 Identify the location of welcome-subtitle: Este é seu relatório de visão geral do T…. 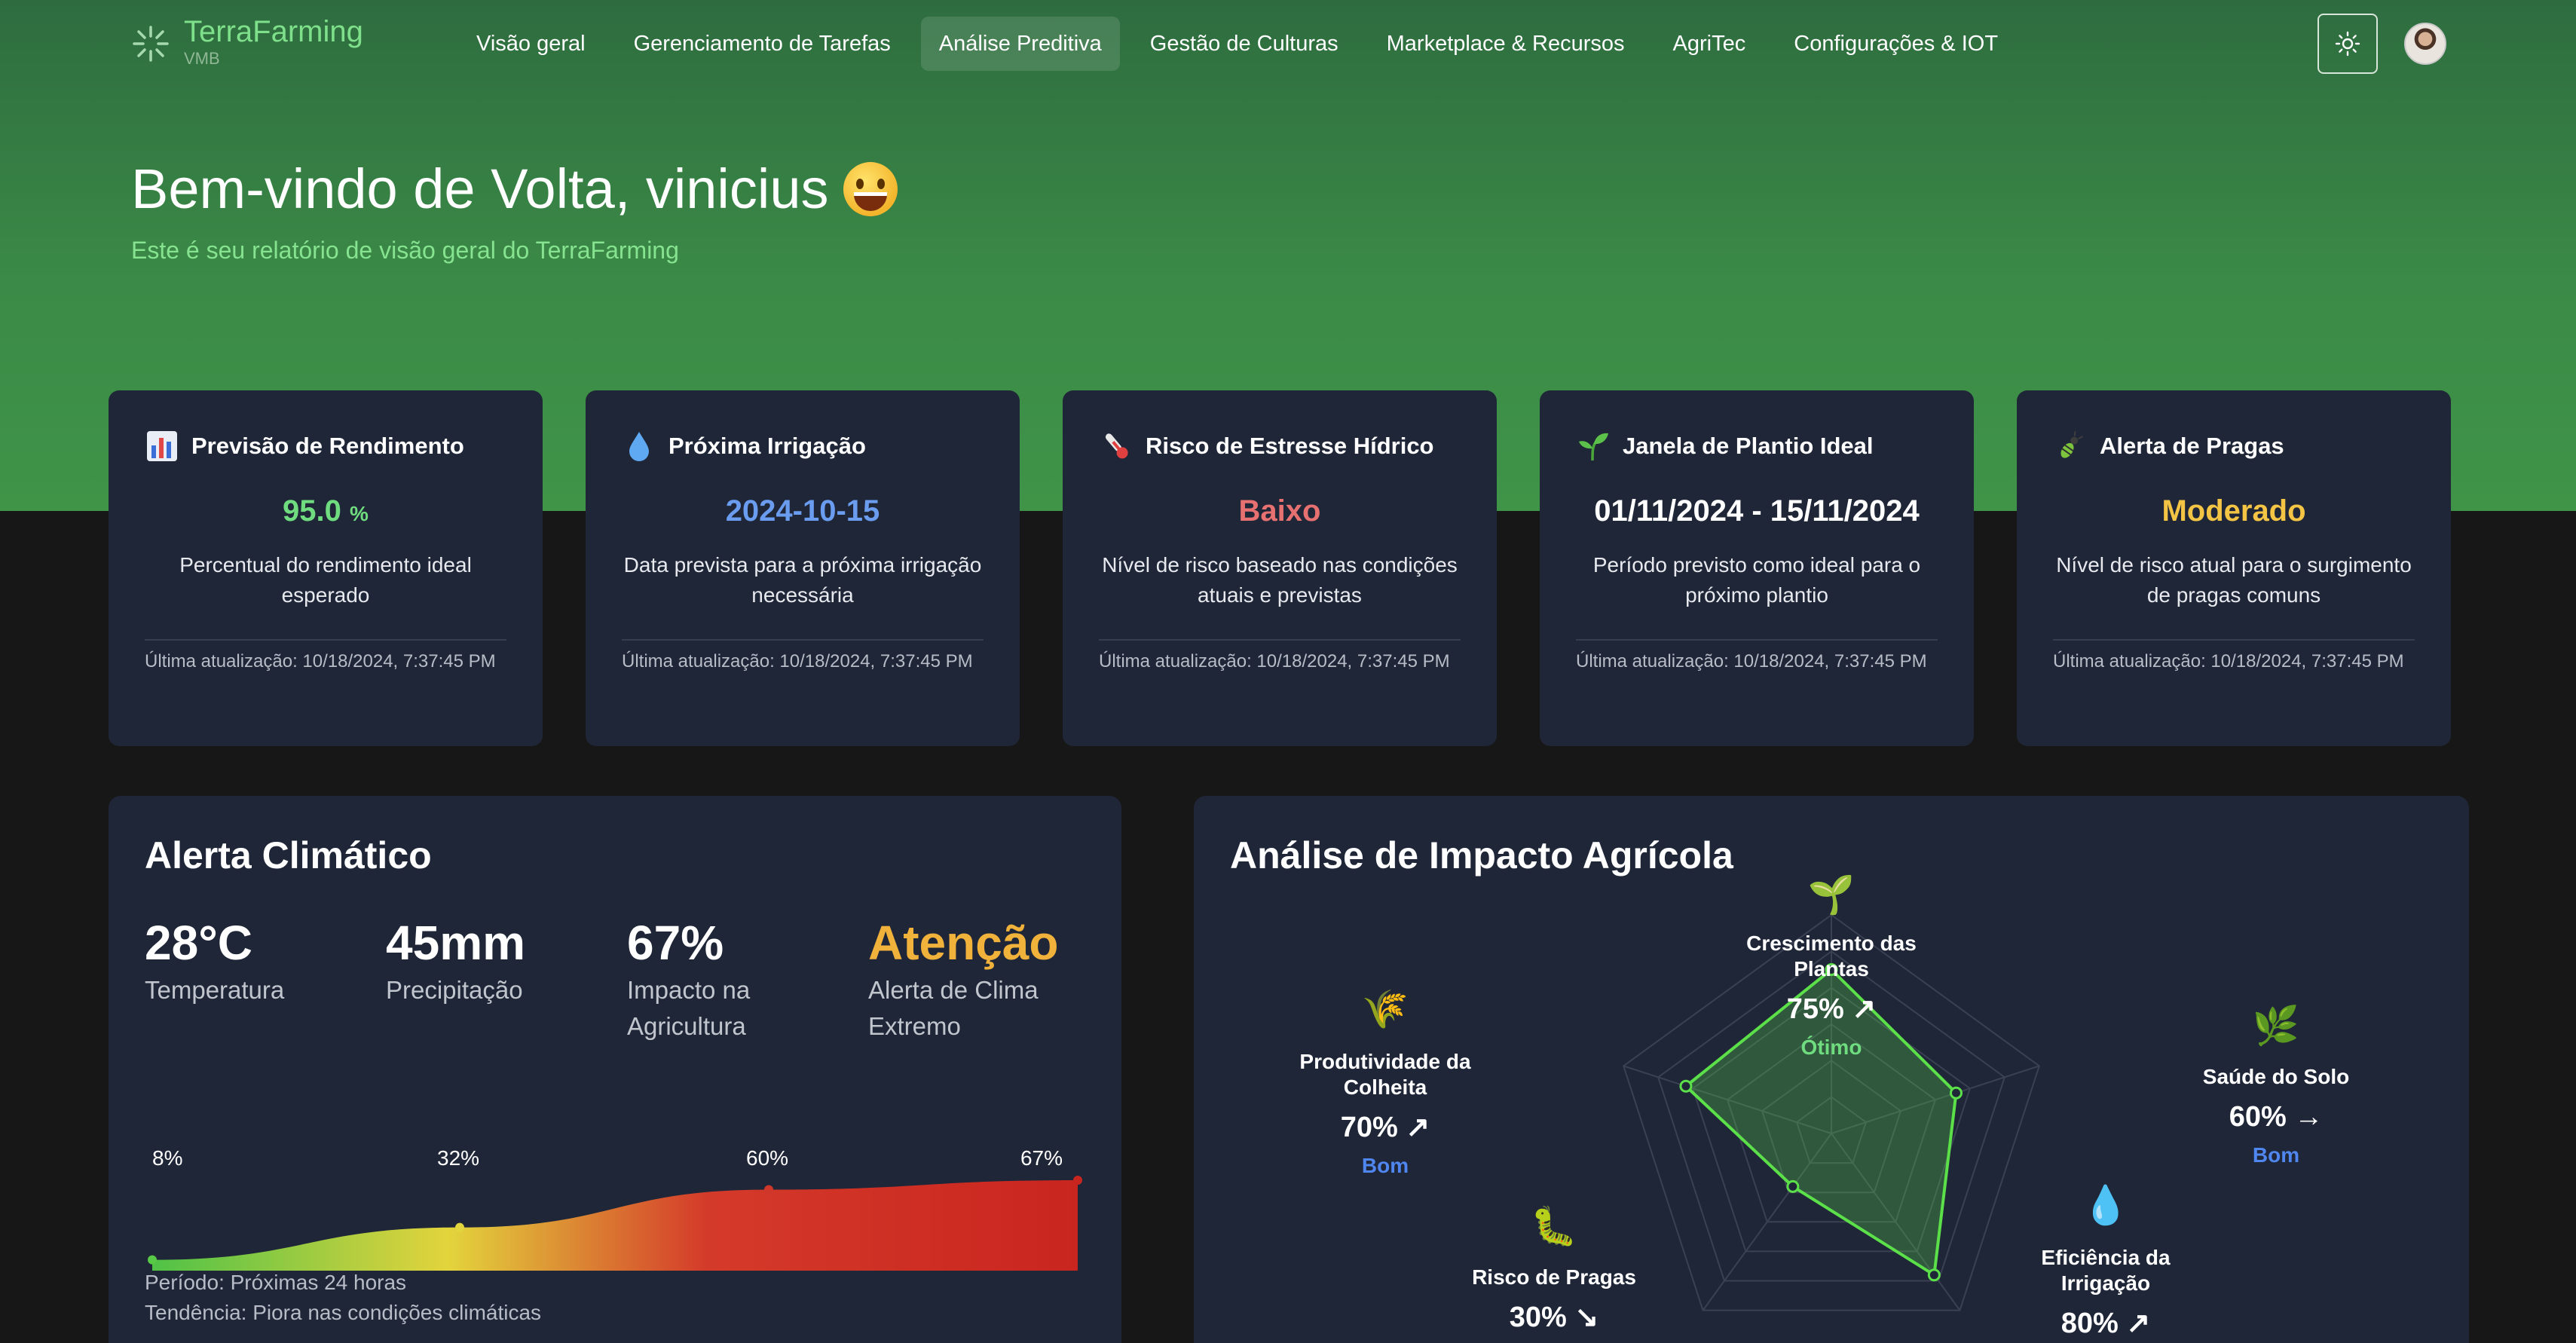
(405, 250).